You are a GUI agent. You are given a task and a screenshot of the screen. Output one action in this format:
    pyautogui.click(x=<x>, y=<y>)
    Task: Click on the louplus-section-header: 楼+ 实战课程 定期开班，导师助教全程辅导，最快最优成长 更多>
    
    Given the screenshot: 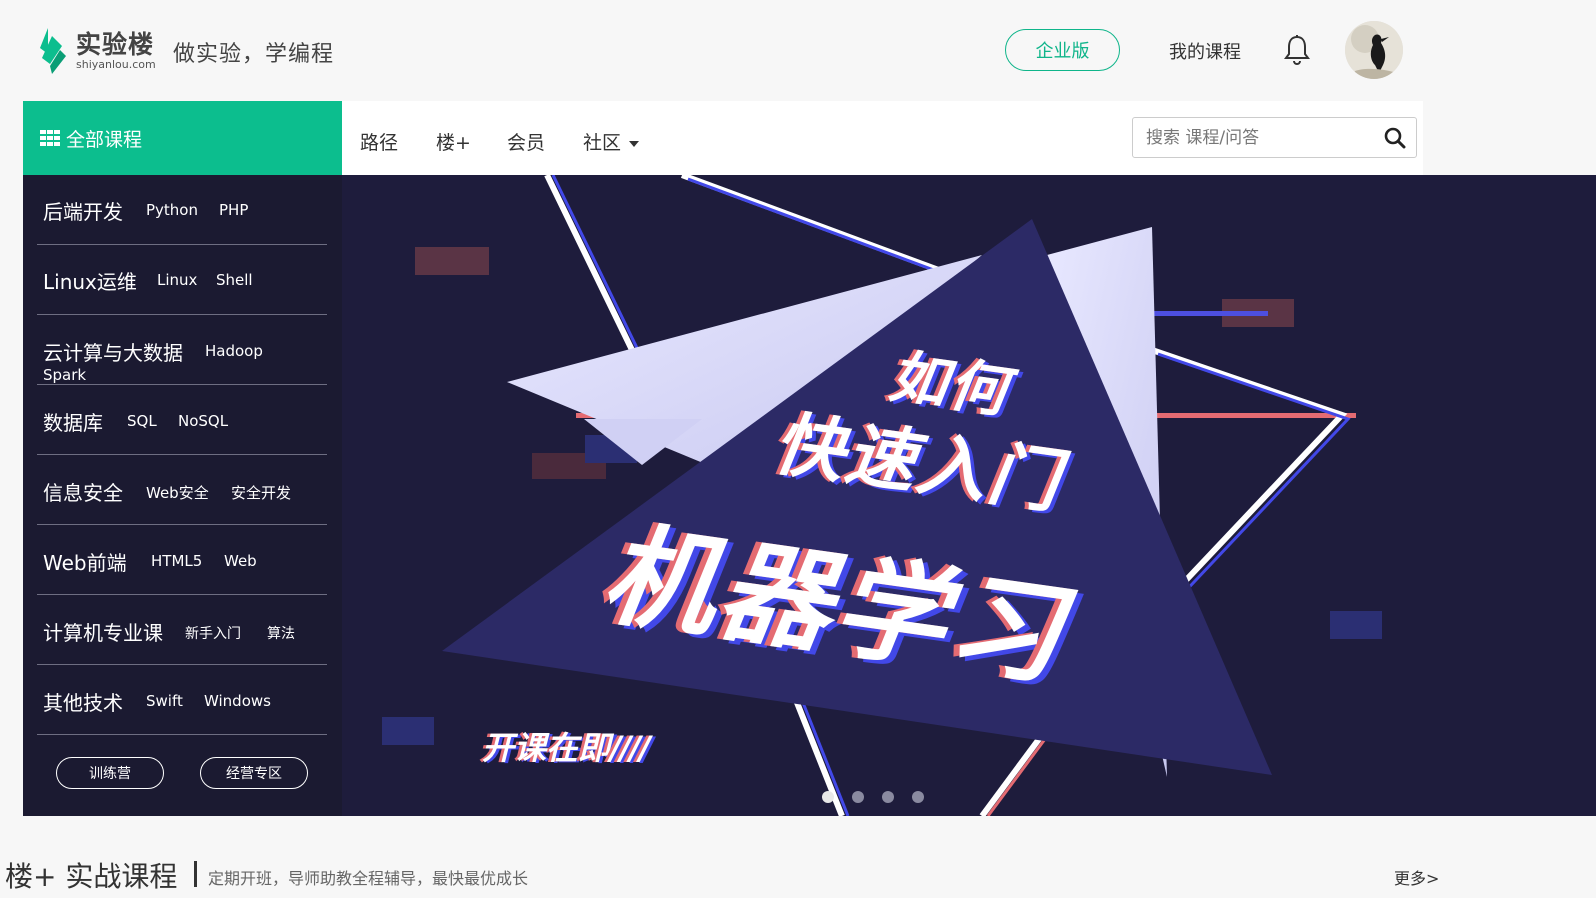 What is the action you would take?
    pyautogui.click(x=798, y=875)
    